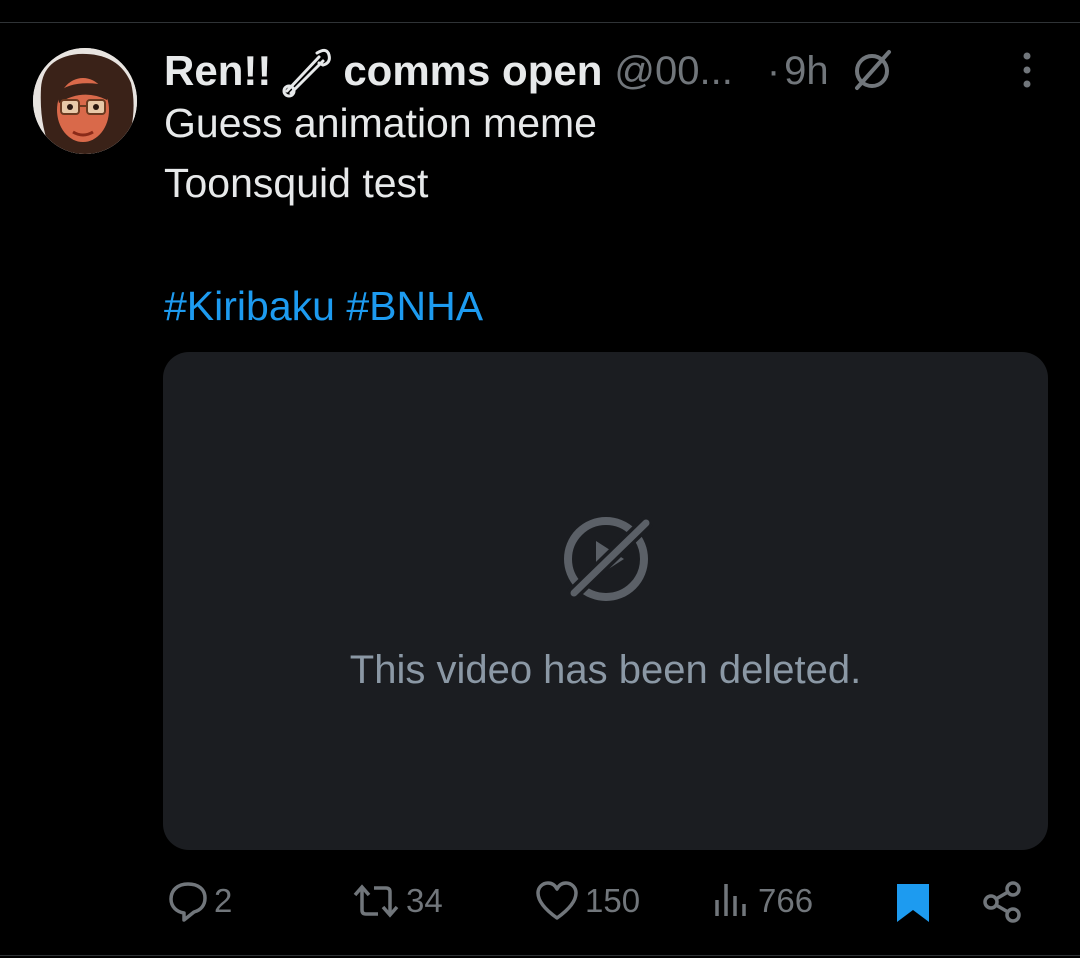 This screenshot has width=1080, height=958. I want to click on bookmark-button, so click(913, 903).